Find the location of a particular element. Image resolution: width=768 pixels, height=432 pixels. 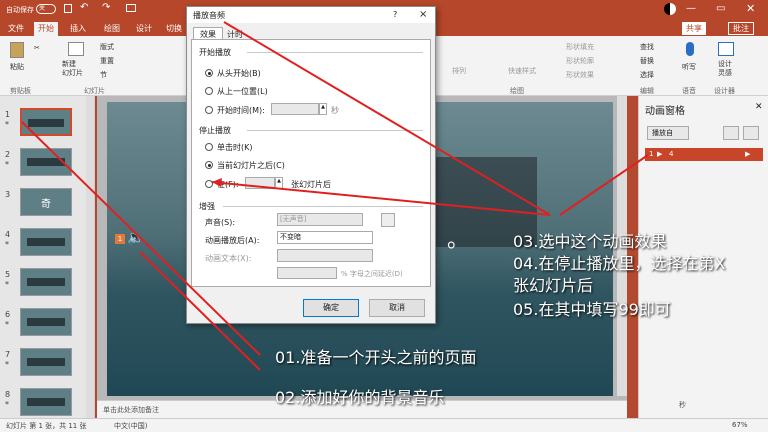

find-button: 查找 is located at coordinates (647, 47).